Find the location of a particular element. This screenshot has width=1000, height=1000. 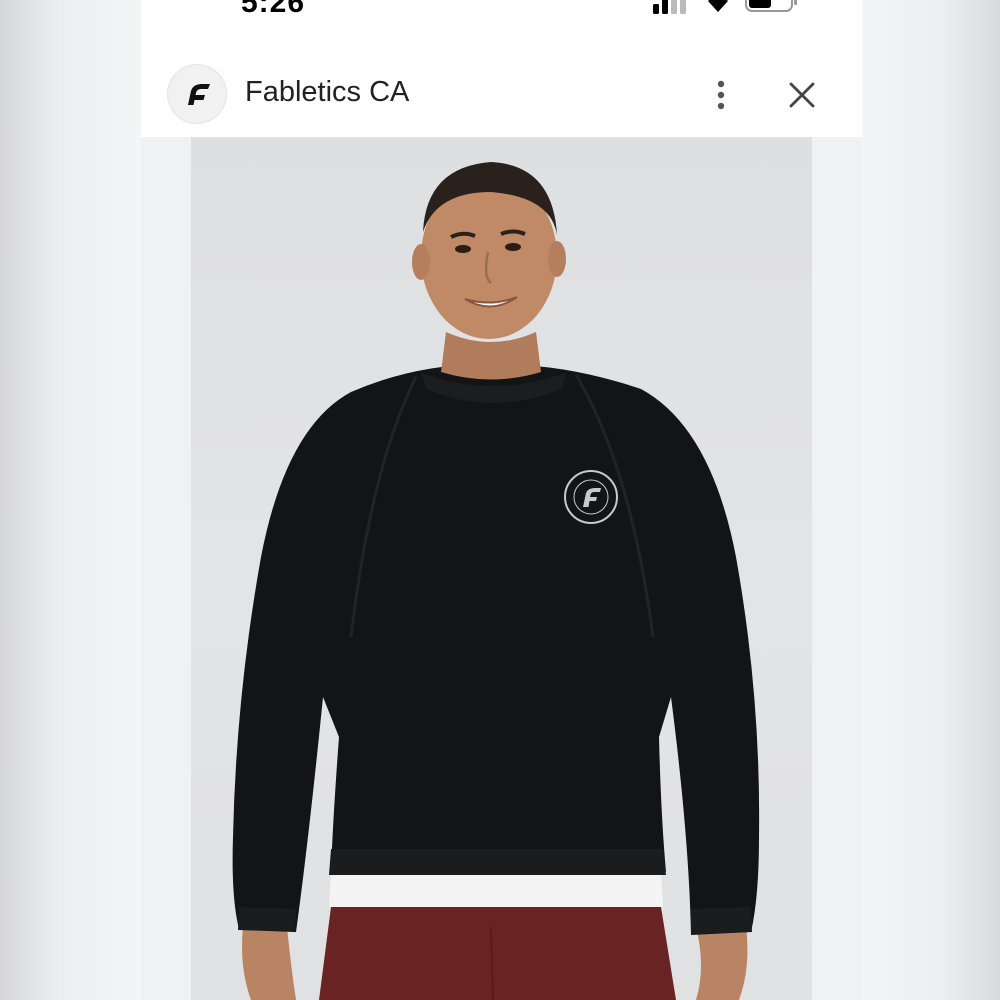

more-vertical-icon is located at coordinates (721, 96).